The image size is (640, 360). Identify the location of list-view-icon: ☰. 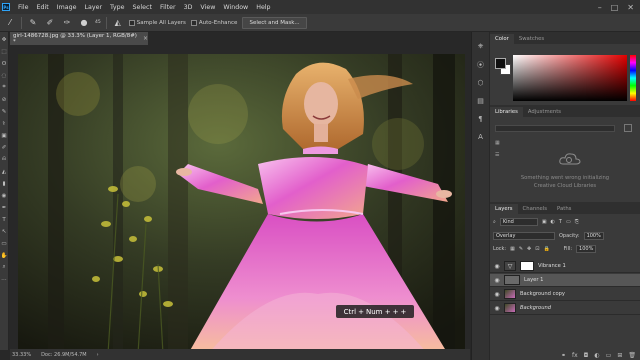
(497, 155).